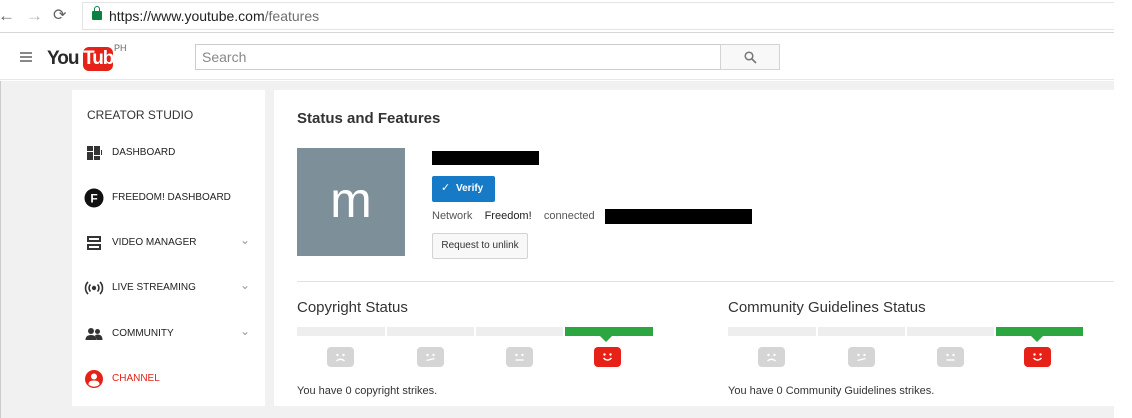  What do you see at coordinates (34, 16) in the screenshot?
I see `forward-arrow-icon: →` at bounding box center [34, 16].